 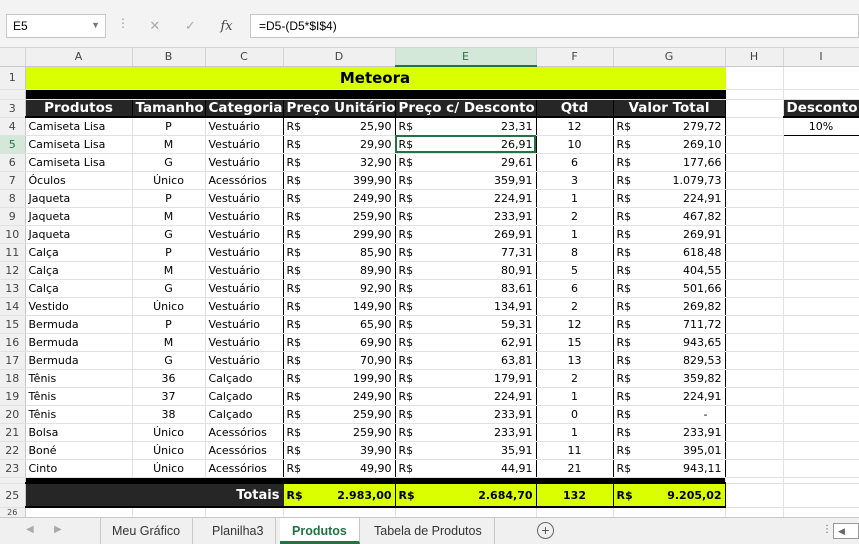 I want to click on cell-tamanho: 38, so click(x=169, y=414).